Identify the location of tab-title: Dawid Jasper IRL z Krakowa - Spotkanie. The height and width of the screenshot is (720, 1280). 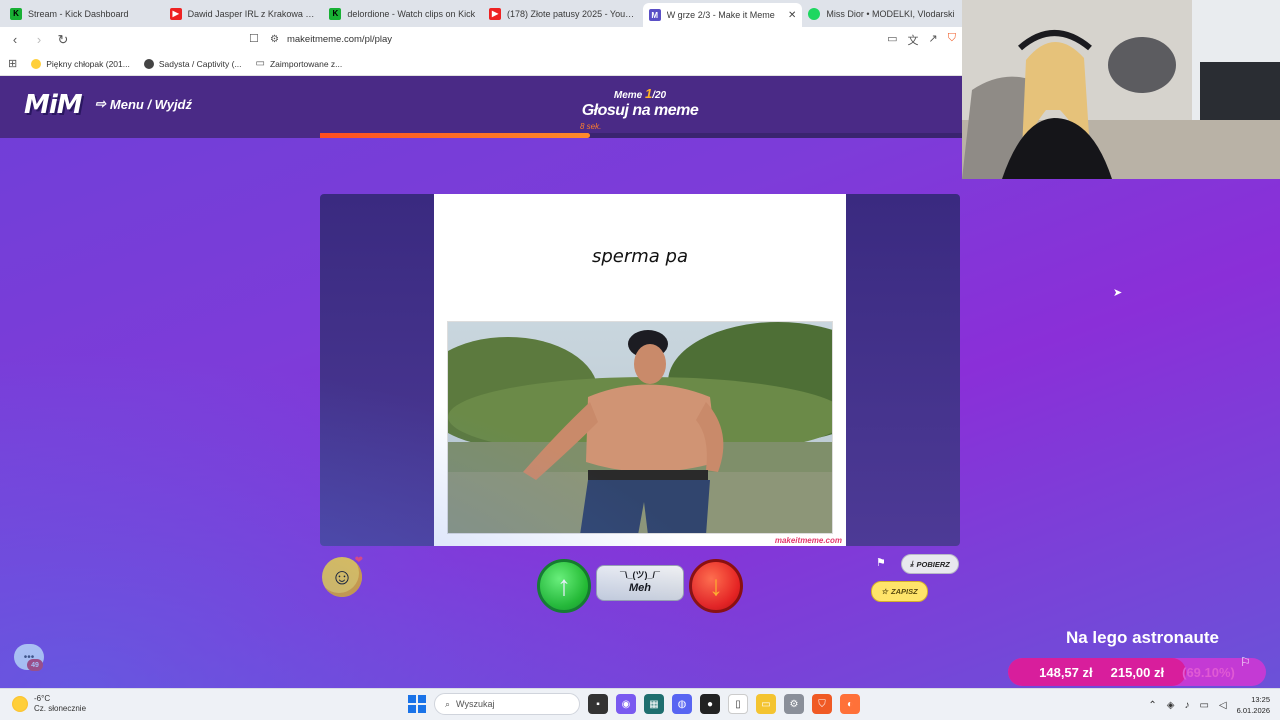
(252, 13).